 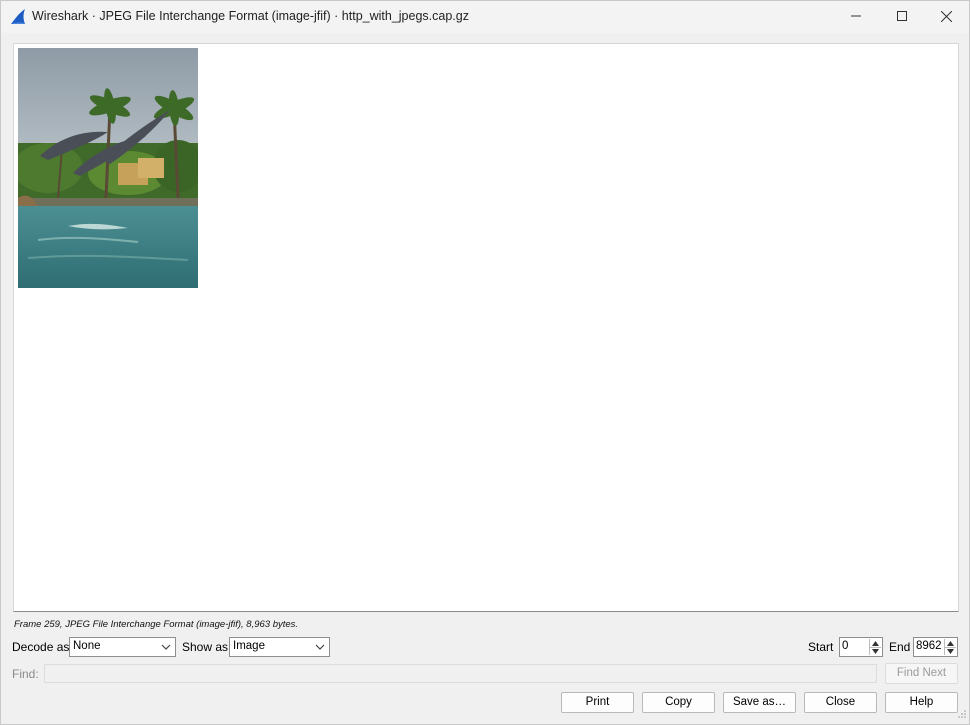 What do you see at coordinates (840, 702) in the screenshot?
I see `close-button: Close` at bounding box center [840, 702].